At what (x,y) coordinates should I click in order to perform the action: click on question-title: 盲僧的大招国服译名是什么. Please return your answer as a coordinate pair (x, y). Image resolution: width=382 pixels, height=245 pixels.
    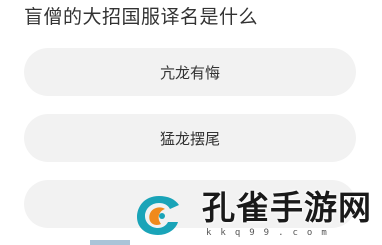
    Looking at the image, I should click on (141, 17).